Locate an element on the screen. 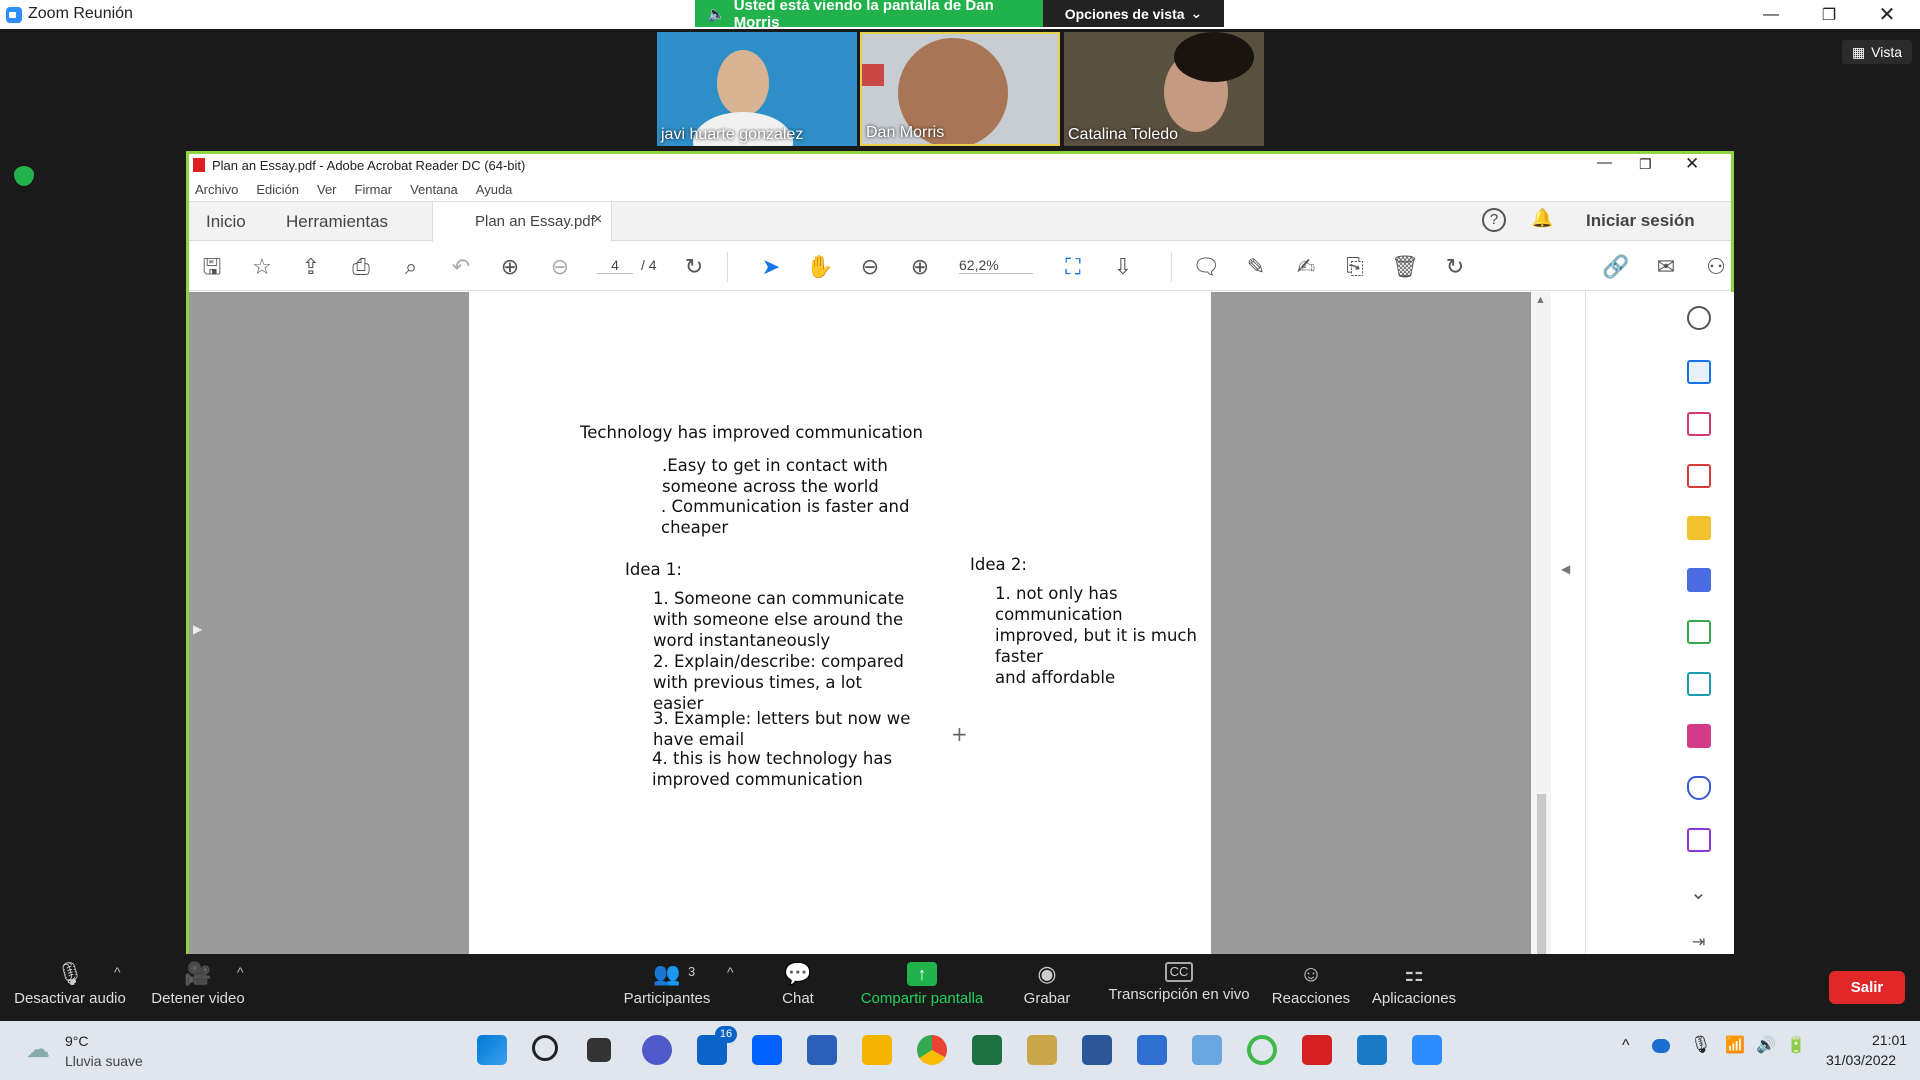 The image size is (1920, 1080). sign-in-button: Iniciar sesión is located at coordinates (1640, 221).